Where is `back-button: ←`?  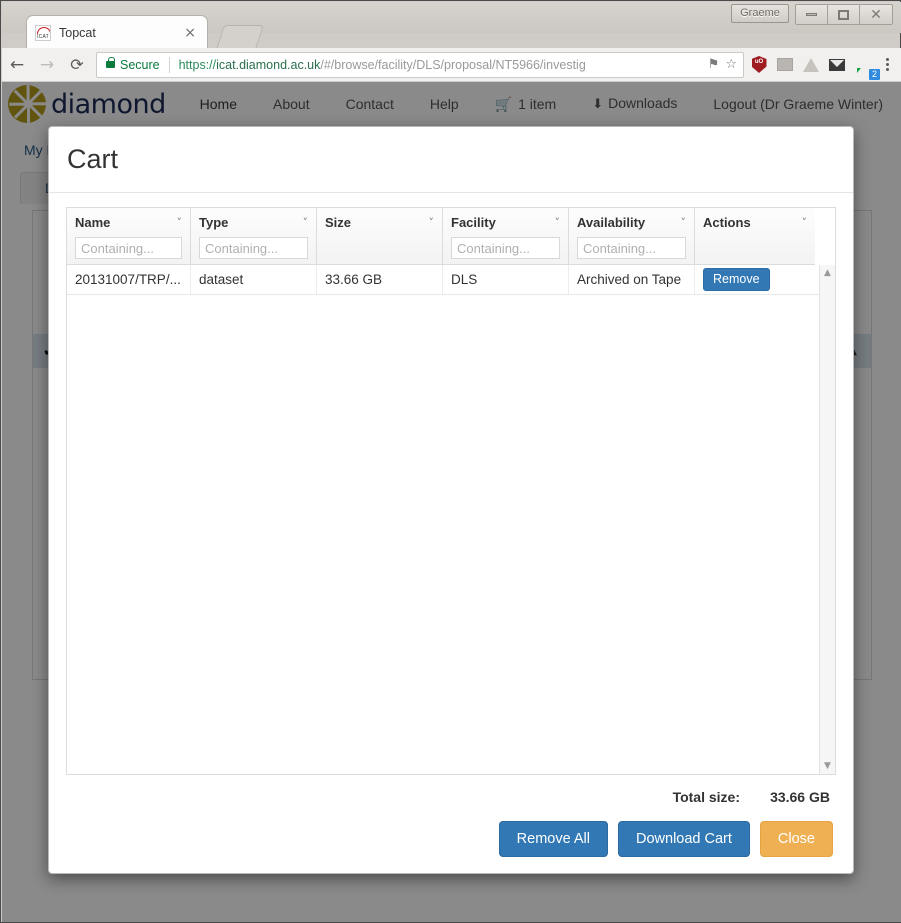
back-button: ← is located at coordinates (17, 65).